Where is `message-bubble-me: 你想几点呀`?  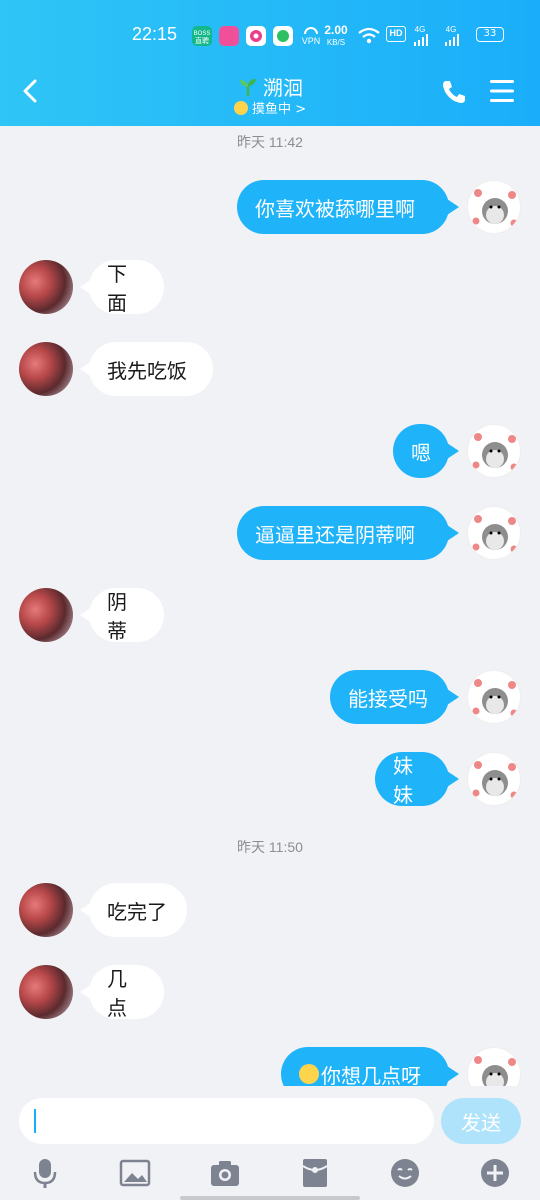
message-bubble-me: 你想几点呀 is located at coordinates (365, 1066).